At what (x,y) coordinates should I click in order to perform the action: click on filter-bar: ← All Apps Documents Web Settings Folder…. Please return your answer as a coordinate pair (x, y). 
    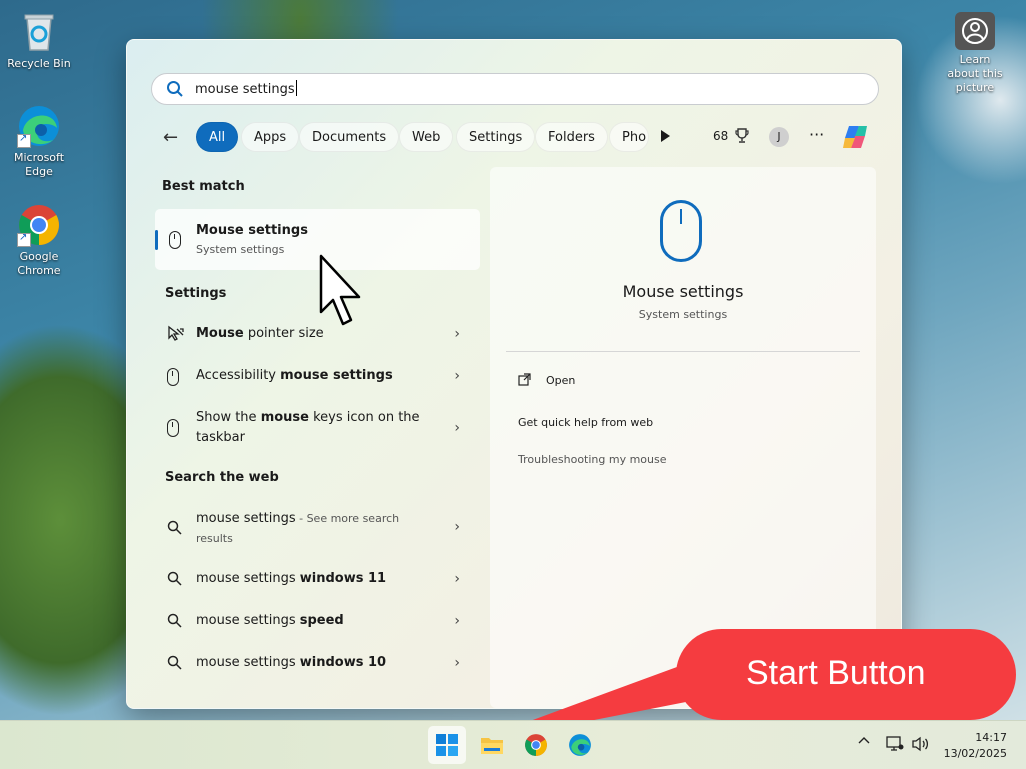
    Looking at the image, I should click on (523, 138).